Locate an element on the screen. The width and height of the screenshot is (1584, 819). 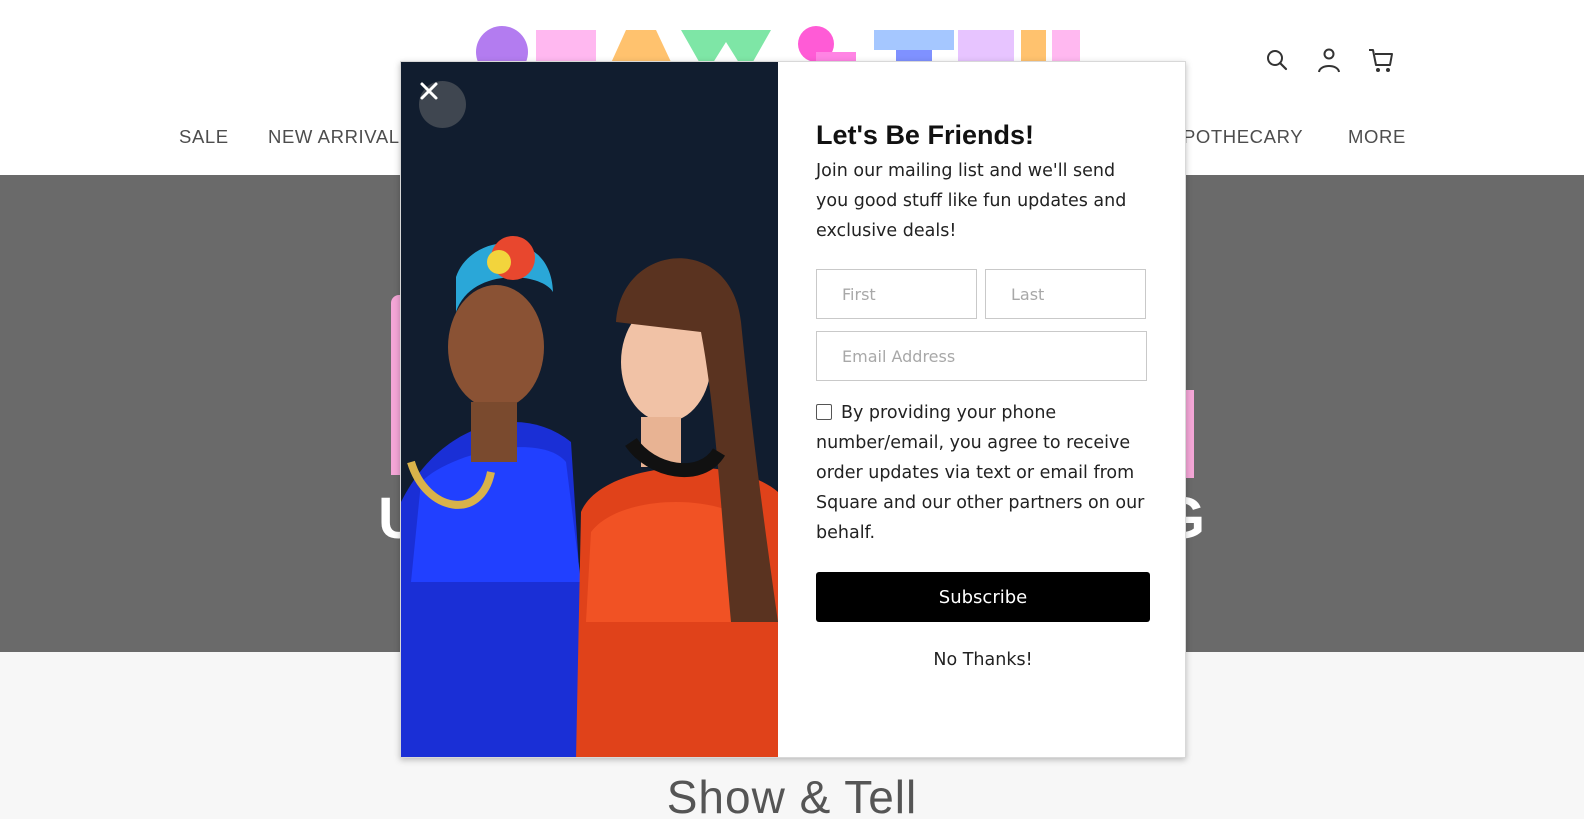
account-icon is located at coordinates (1329, 60).